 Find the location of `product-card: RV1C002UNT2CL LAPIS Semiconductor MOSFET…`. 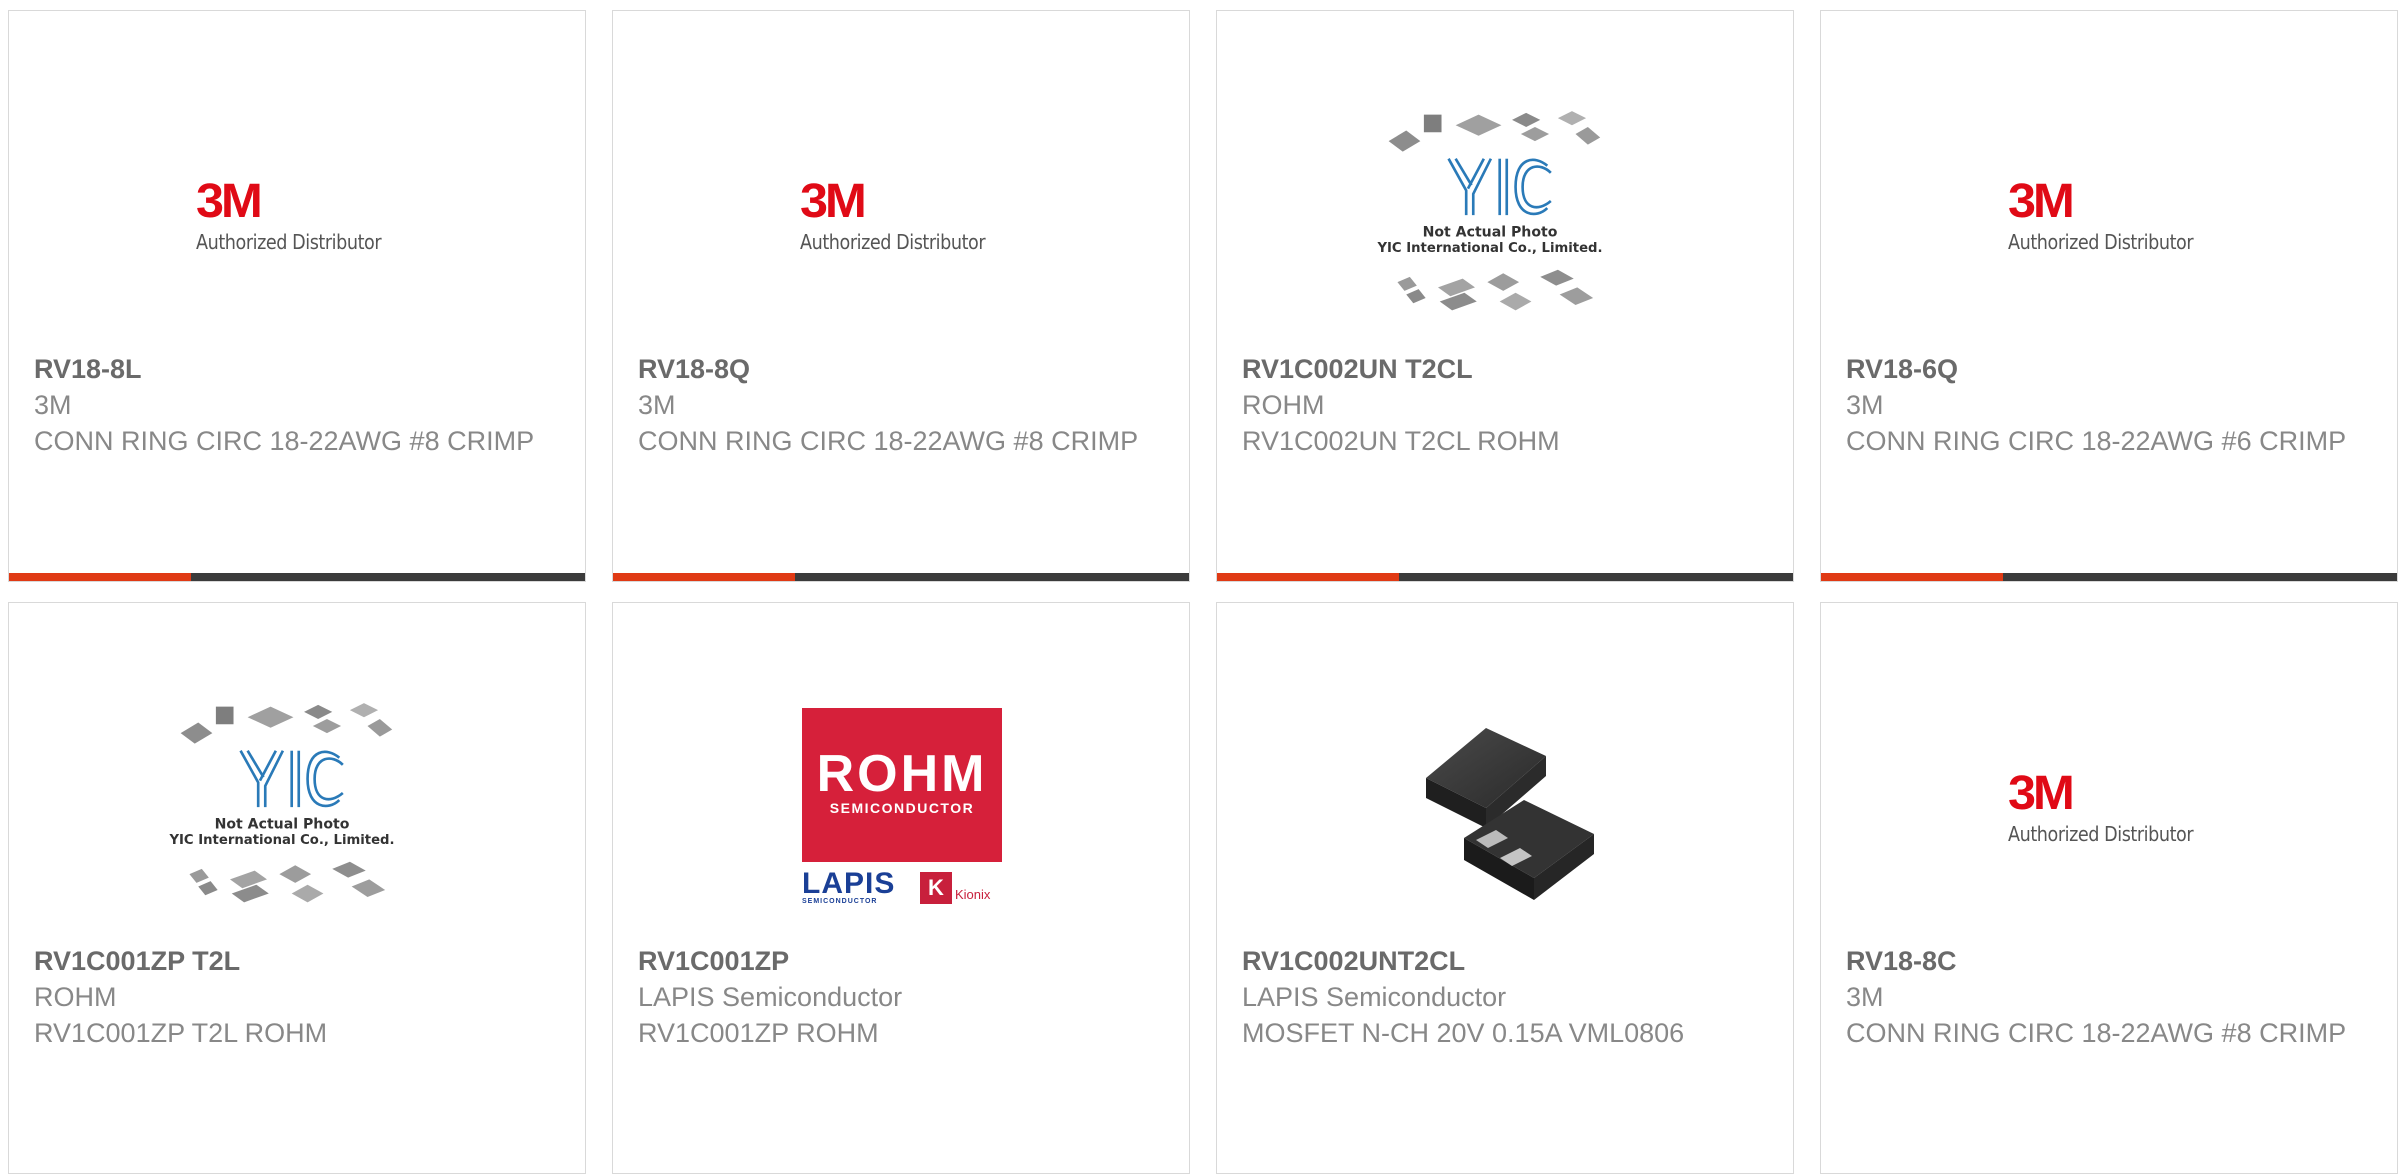

product-card: RV1C002UNT2CL LAPIS Semiconductor MOSFET… is located at coordinates (1505, 888).